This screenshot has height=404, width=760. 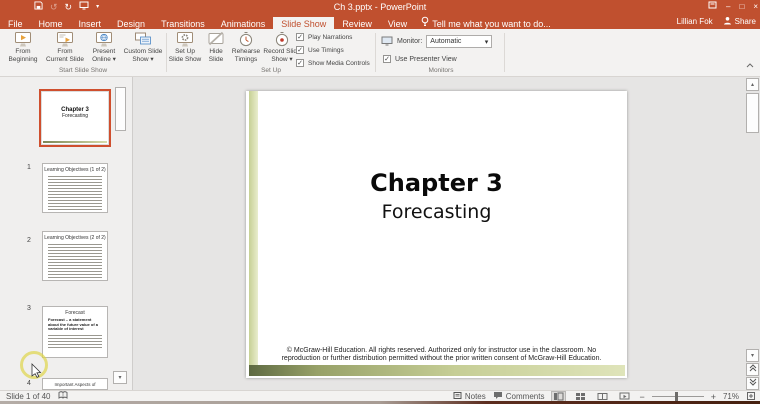 I want to click on zoom-out-button: −, so click(x=641, y=397).